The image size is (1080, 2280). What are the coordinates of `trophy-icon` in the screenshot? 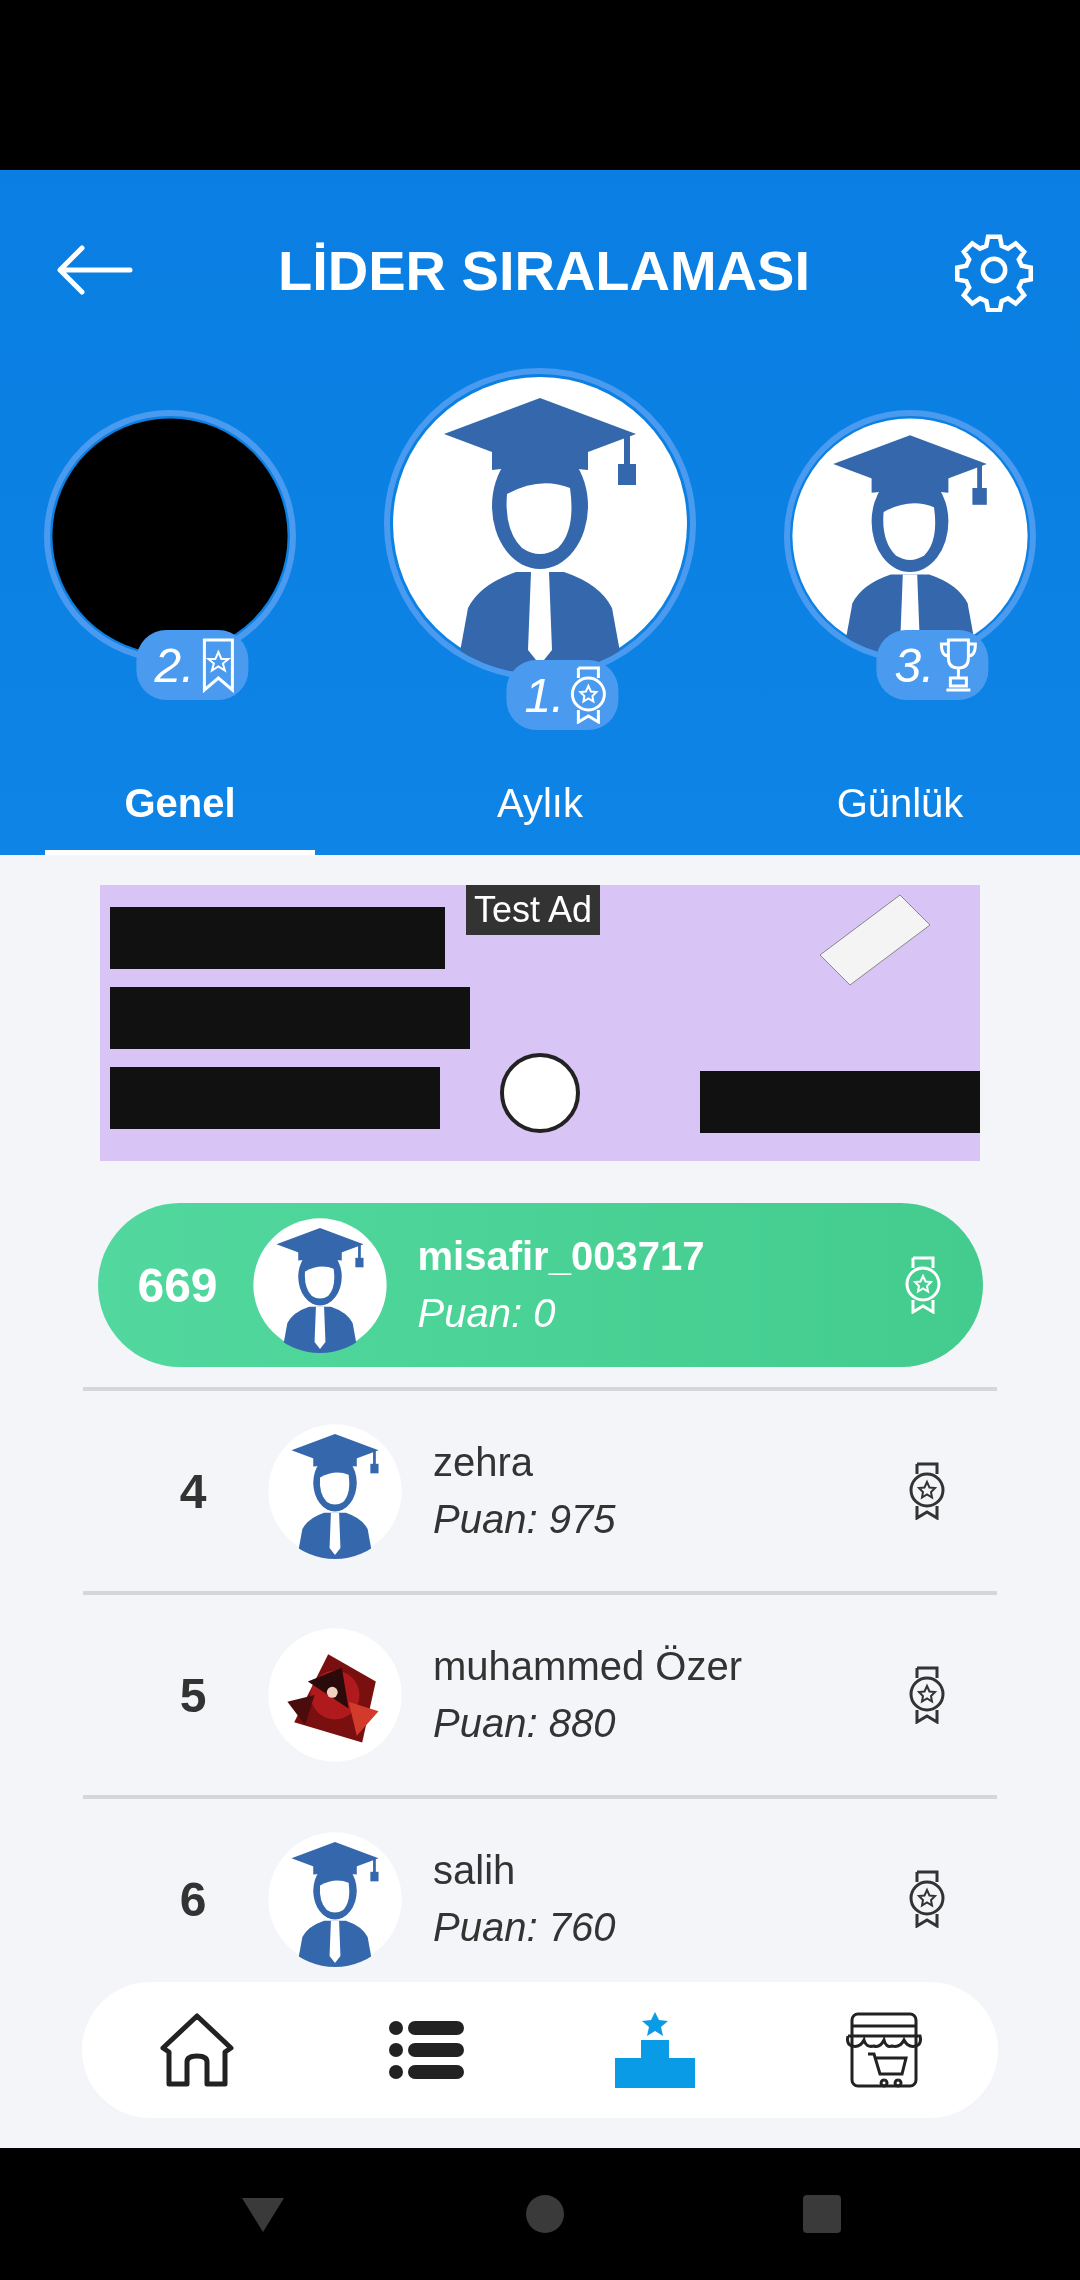 It's located at (958, 665).